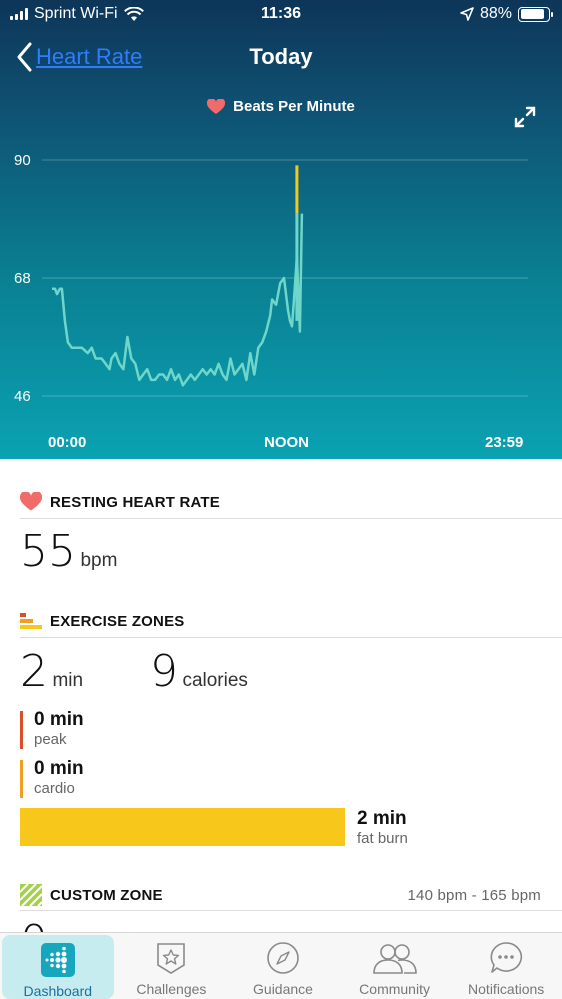  What do you see at coordinates (22, 396) in the screenshot?
I see `y-tick-label: 46` at bounding box center [22, 396].